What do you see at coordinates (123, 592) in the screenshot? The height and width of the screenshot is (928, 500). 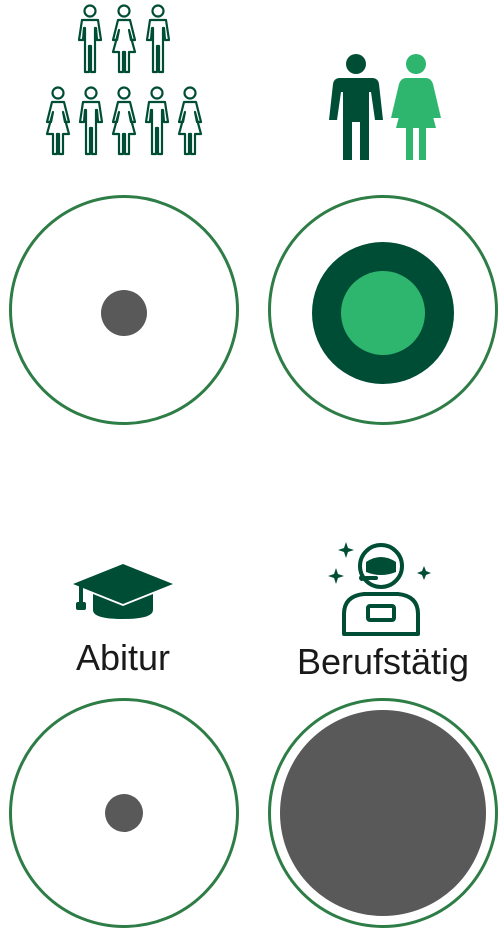 I see `graduation-cap-icon` at bounding box center [123, 592].